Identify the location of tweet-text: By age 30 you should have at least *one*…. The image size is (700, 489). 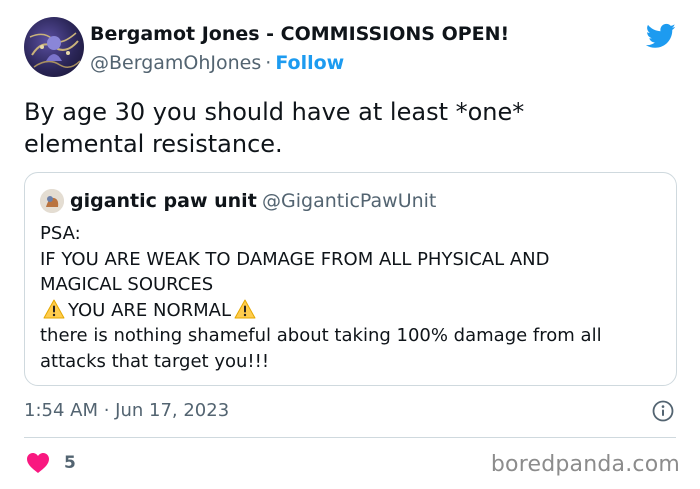
(349, 128).